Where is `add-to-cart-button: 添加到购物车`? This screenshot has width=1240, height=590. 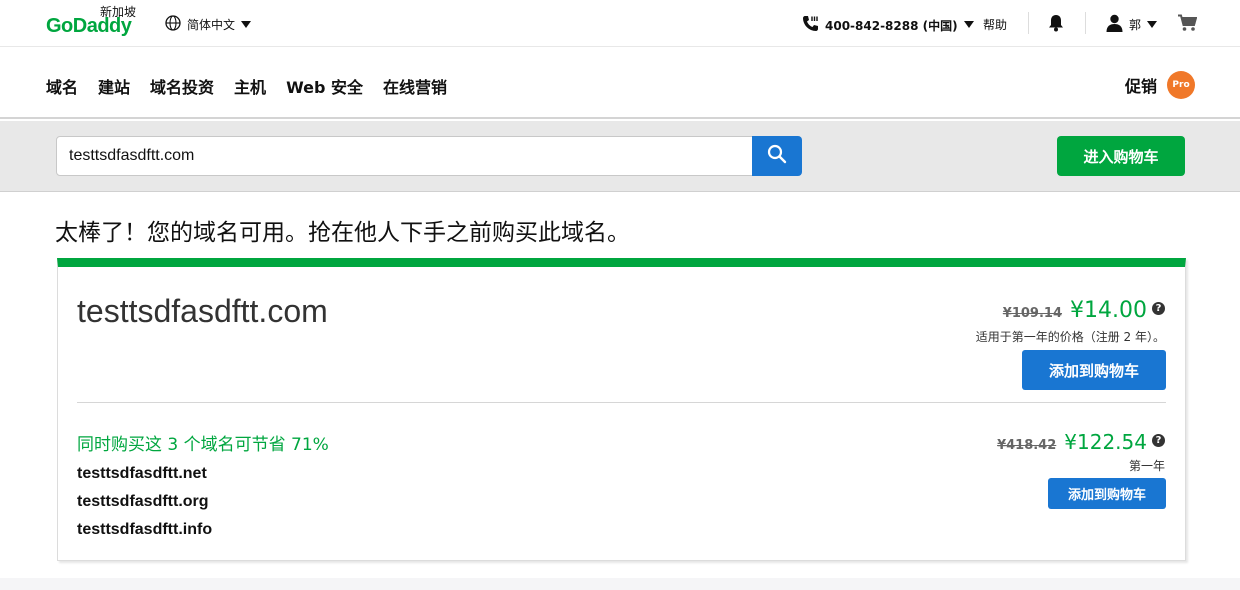 add-to-cart-button: 添加到购物车 is located at coordinates (1094, 370).